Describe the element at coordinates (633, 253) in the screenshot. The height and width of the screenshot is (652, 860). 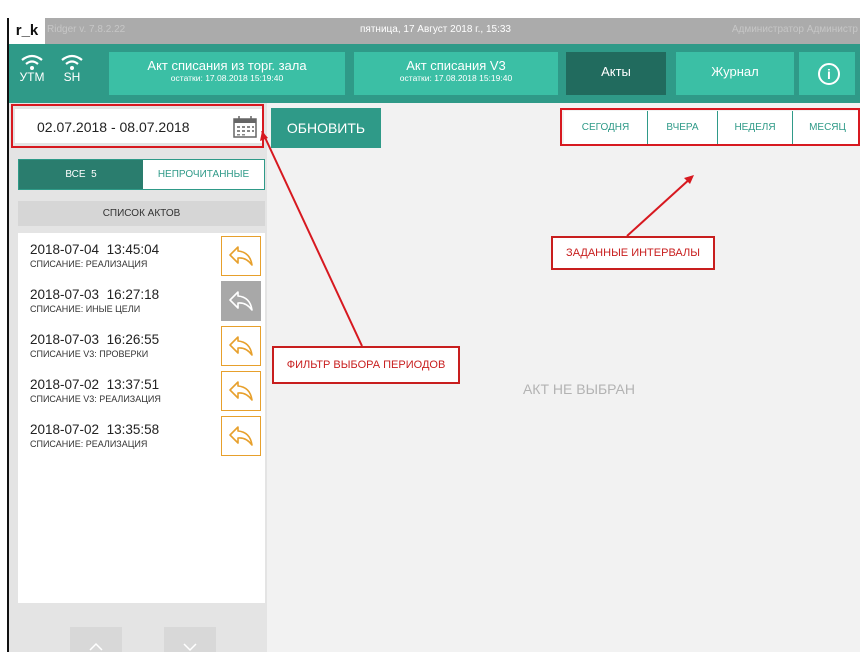
I see `intervals-annotation: ЗАДАННЫЕ ИНТЕРВАЛЫ` at that location.